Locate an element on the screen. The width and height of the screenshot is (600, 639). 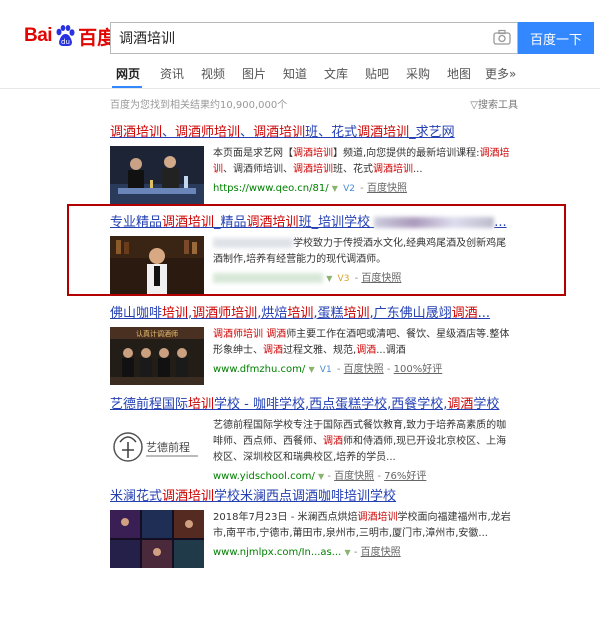
tab-wenku: 文库 is located at coordinates (336, 73).